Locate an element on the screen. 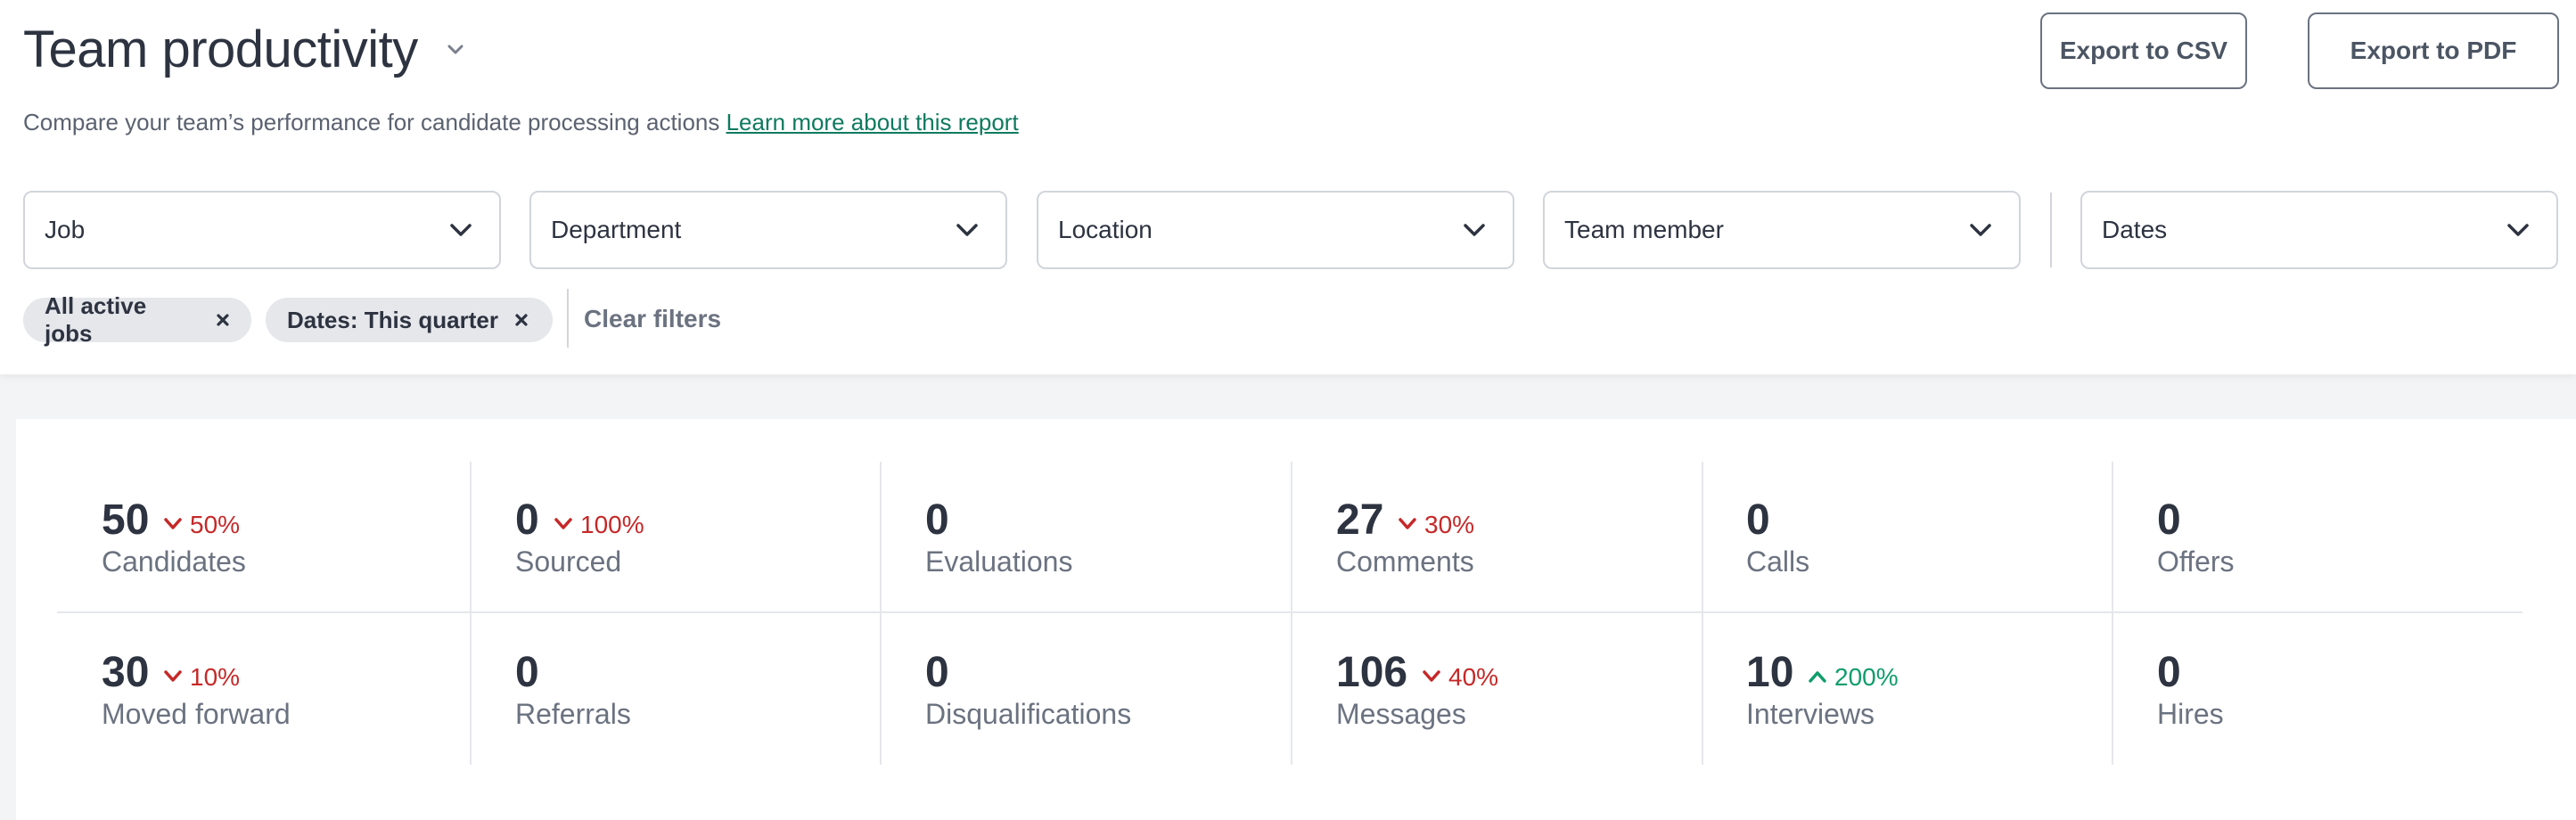 The width and height of the screenshot is (2576, 820). metric-label: Moved forward is located at coordinates (197, 714).